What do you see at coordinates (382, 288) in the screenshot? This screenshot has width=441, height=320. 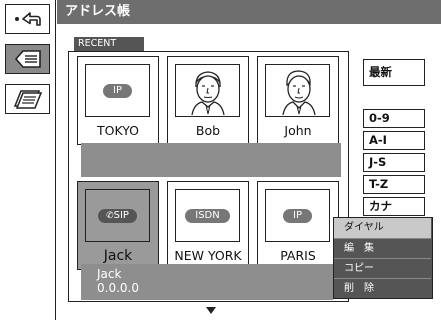 I see `menu-item-delete: 削 除` at bounding box center [382, 288].